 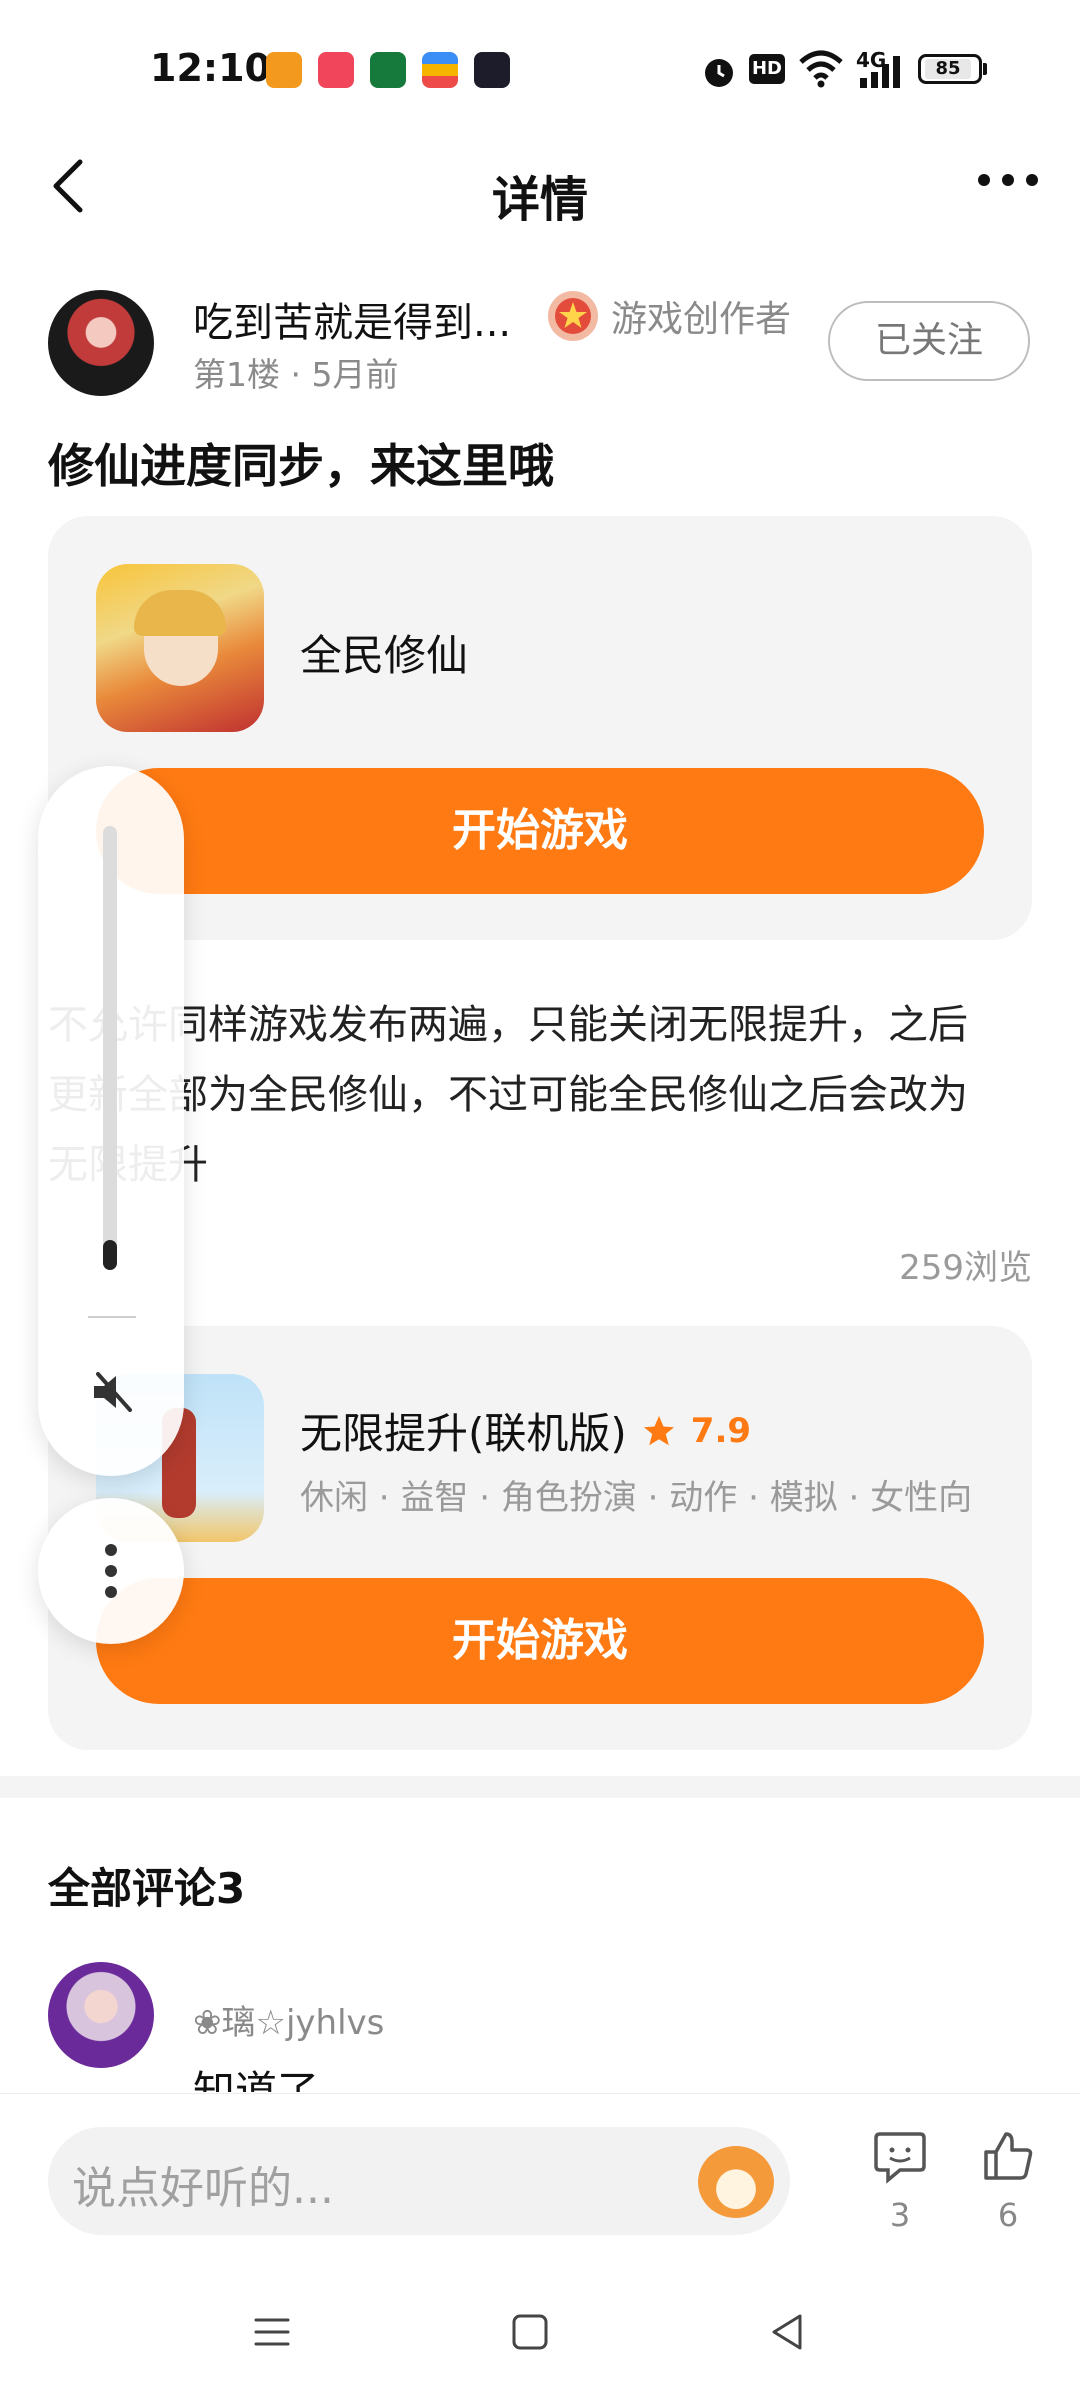 What do you see at coordinates (965, 1268) in the screenshot?
I see `view-count: 259浏览` at bounding box center [965, 1268].